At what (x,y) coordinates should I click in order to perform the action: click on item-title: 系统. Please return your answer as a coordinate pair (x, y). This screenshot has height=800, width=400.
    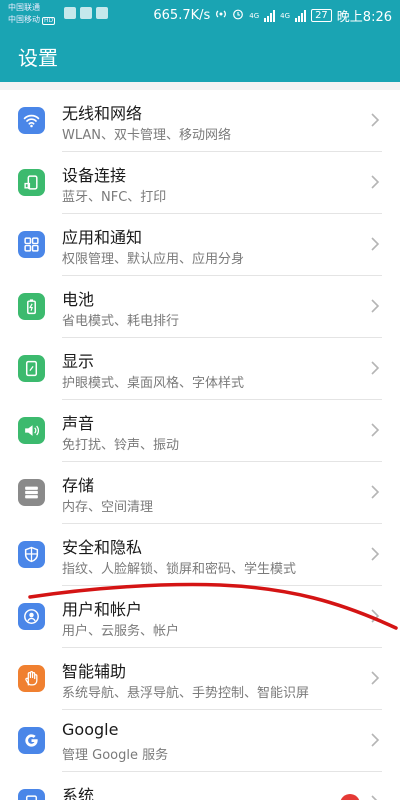
    Looking at the image, I should click on (78, 793).